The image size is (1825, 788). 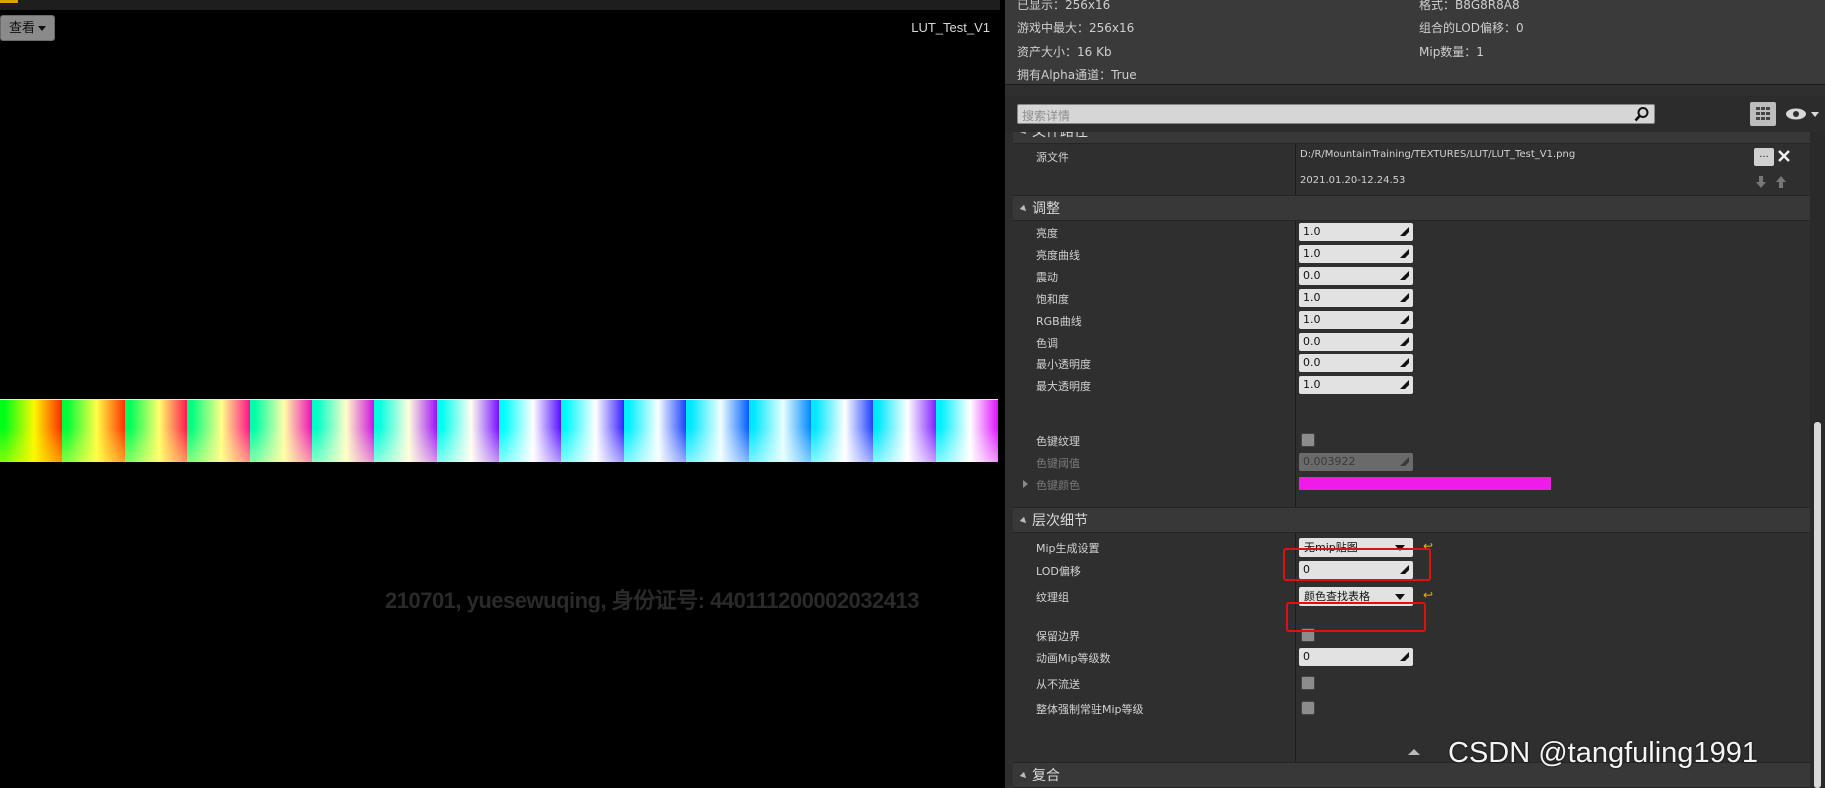 What do you see at coordinates (1052, 299) in the screenshot?
I see `property-label: 饱和度` at bounding box center [1052, 299].